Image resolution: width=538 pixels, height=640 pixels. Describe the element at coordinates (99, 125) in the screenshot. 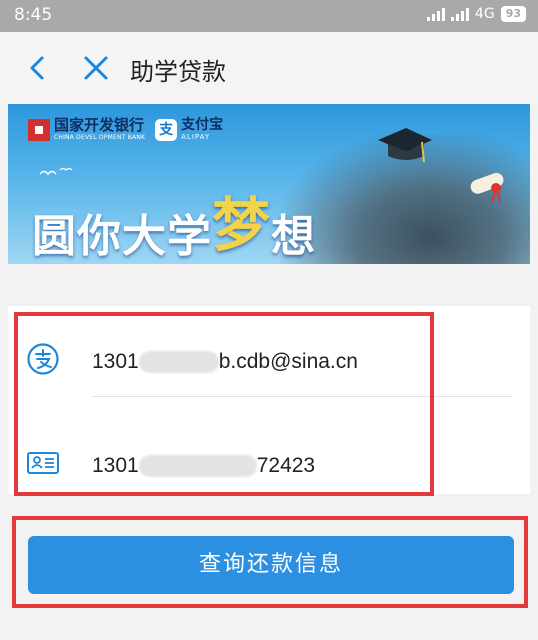

I see `cdb-name: 国家开发银行` at that location.